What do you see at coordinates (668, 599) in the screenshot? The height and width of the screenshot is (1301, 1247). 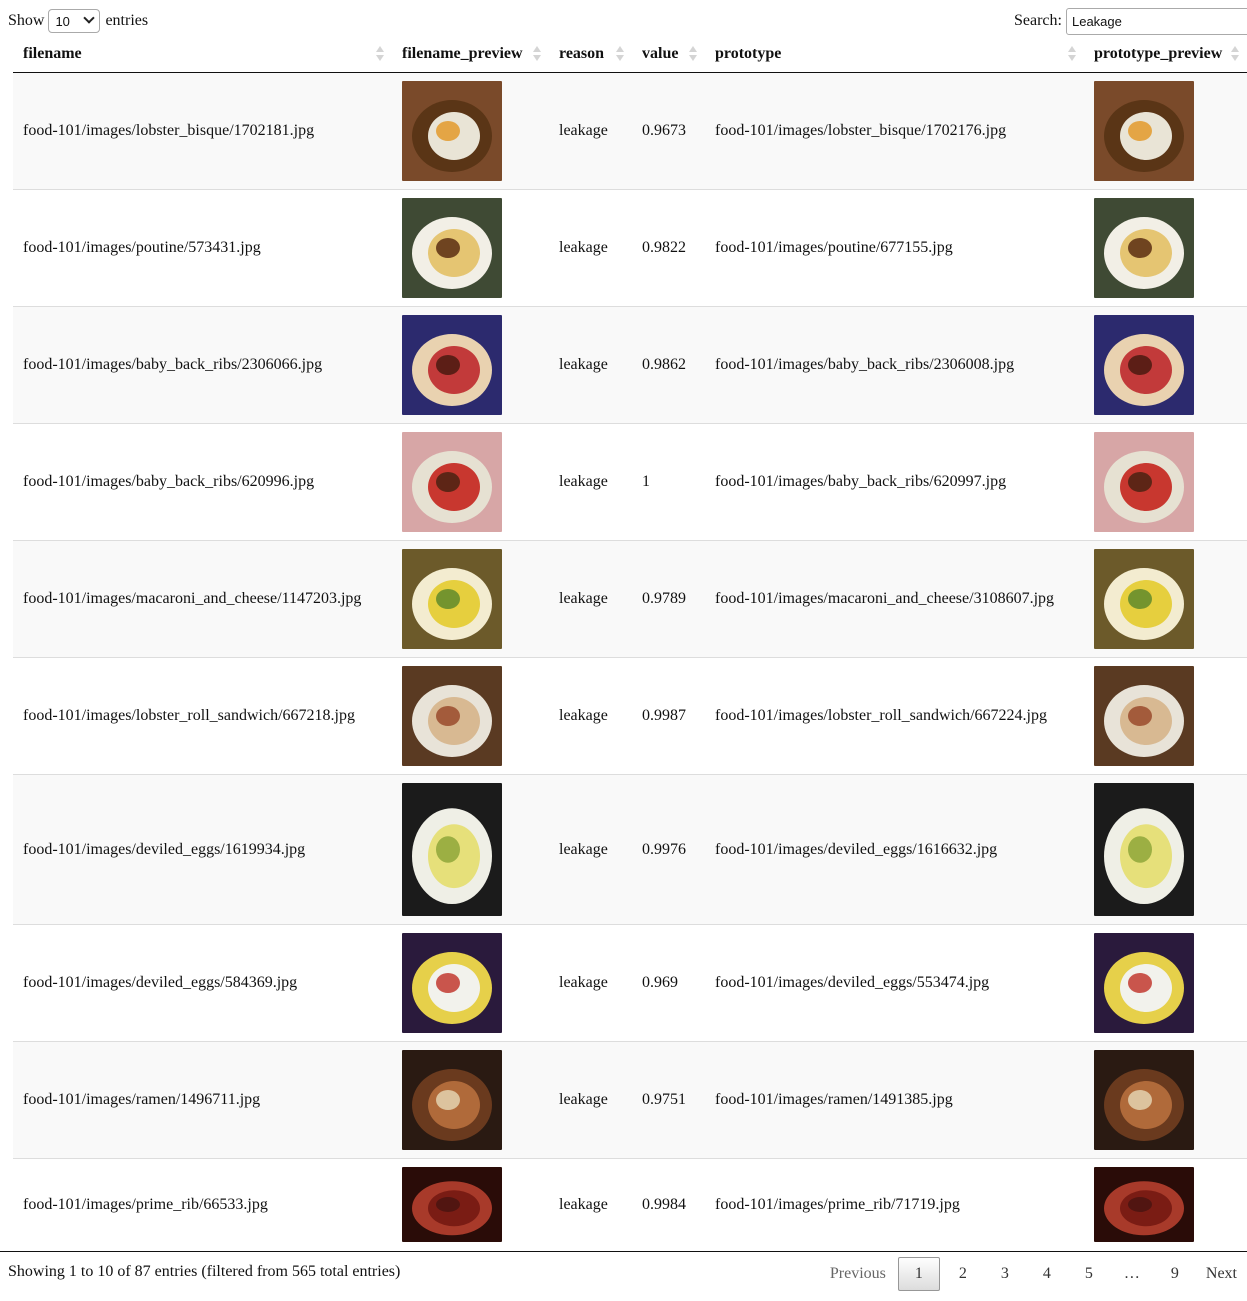 I see `value-cell: 0.9789` at bounding box center [668, 599].